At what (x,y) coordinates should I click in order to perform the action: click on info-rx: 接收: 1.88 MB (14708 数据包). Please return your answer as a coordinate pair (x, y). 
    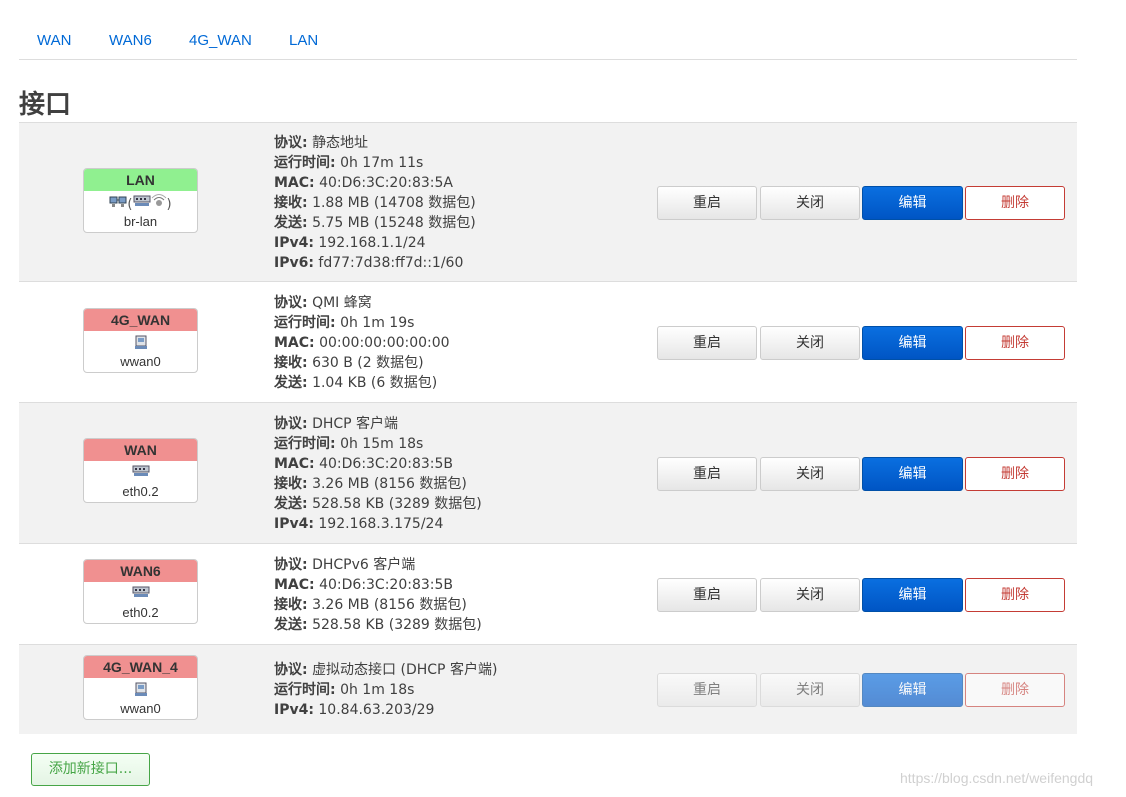
    Looking at the image, I should click on (375, 203).